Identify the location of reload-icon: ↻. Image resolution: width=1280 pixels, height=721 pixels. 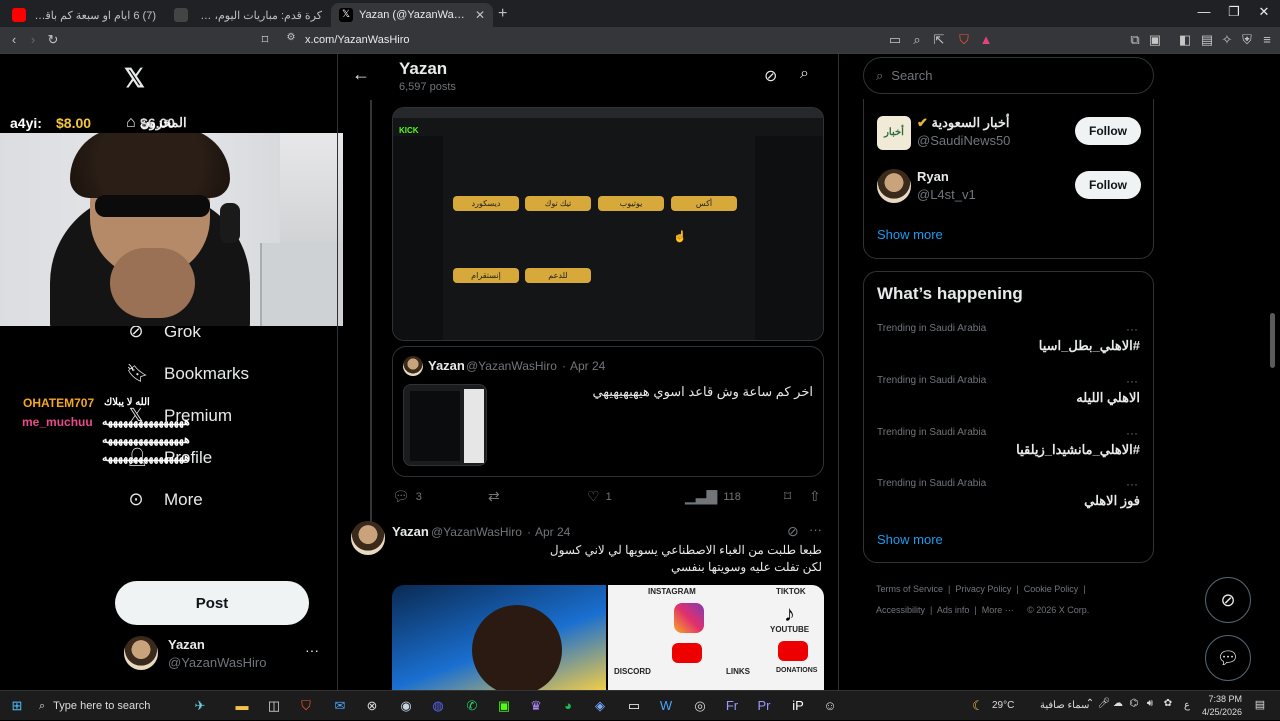
(53, 40).